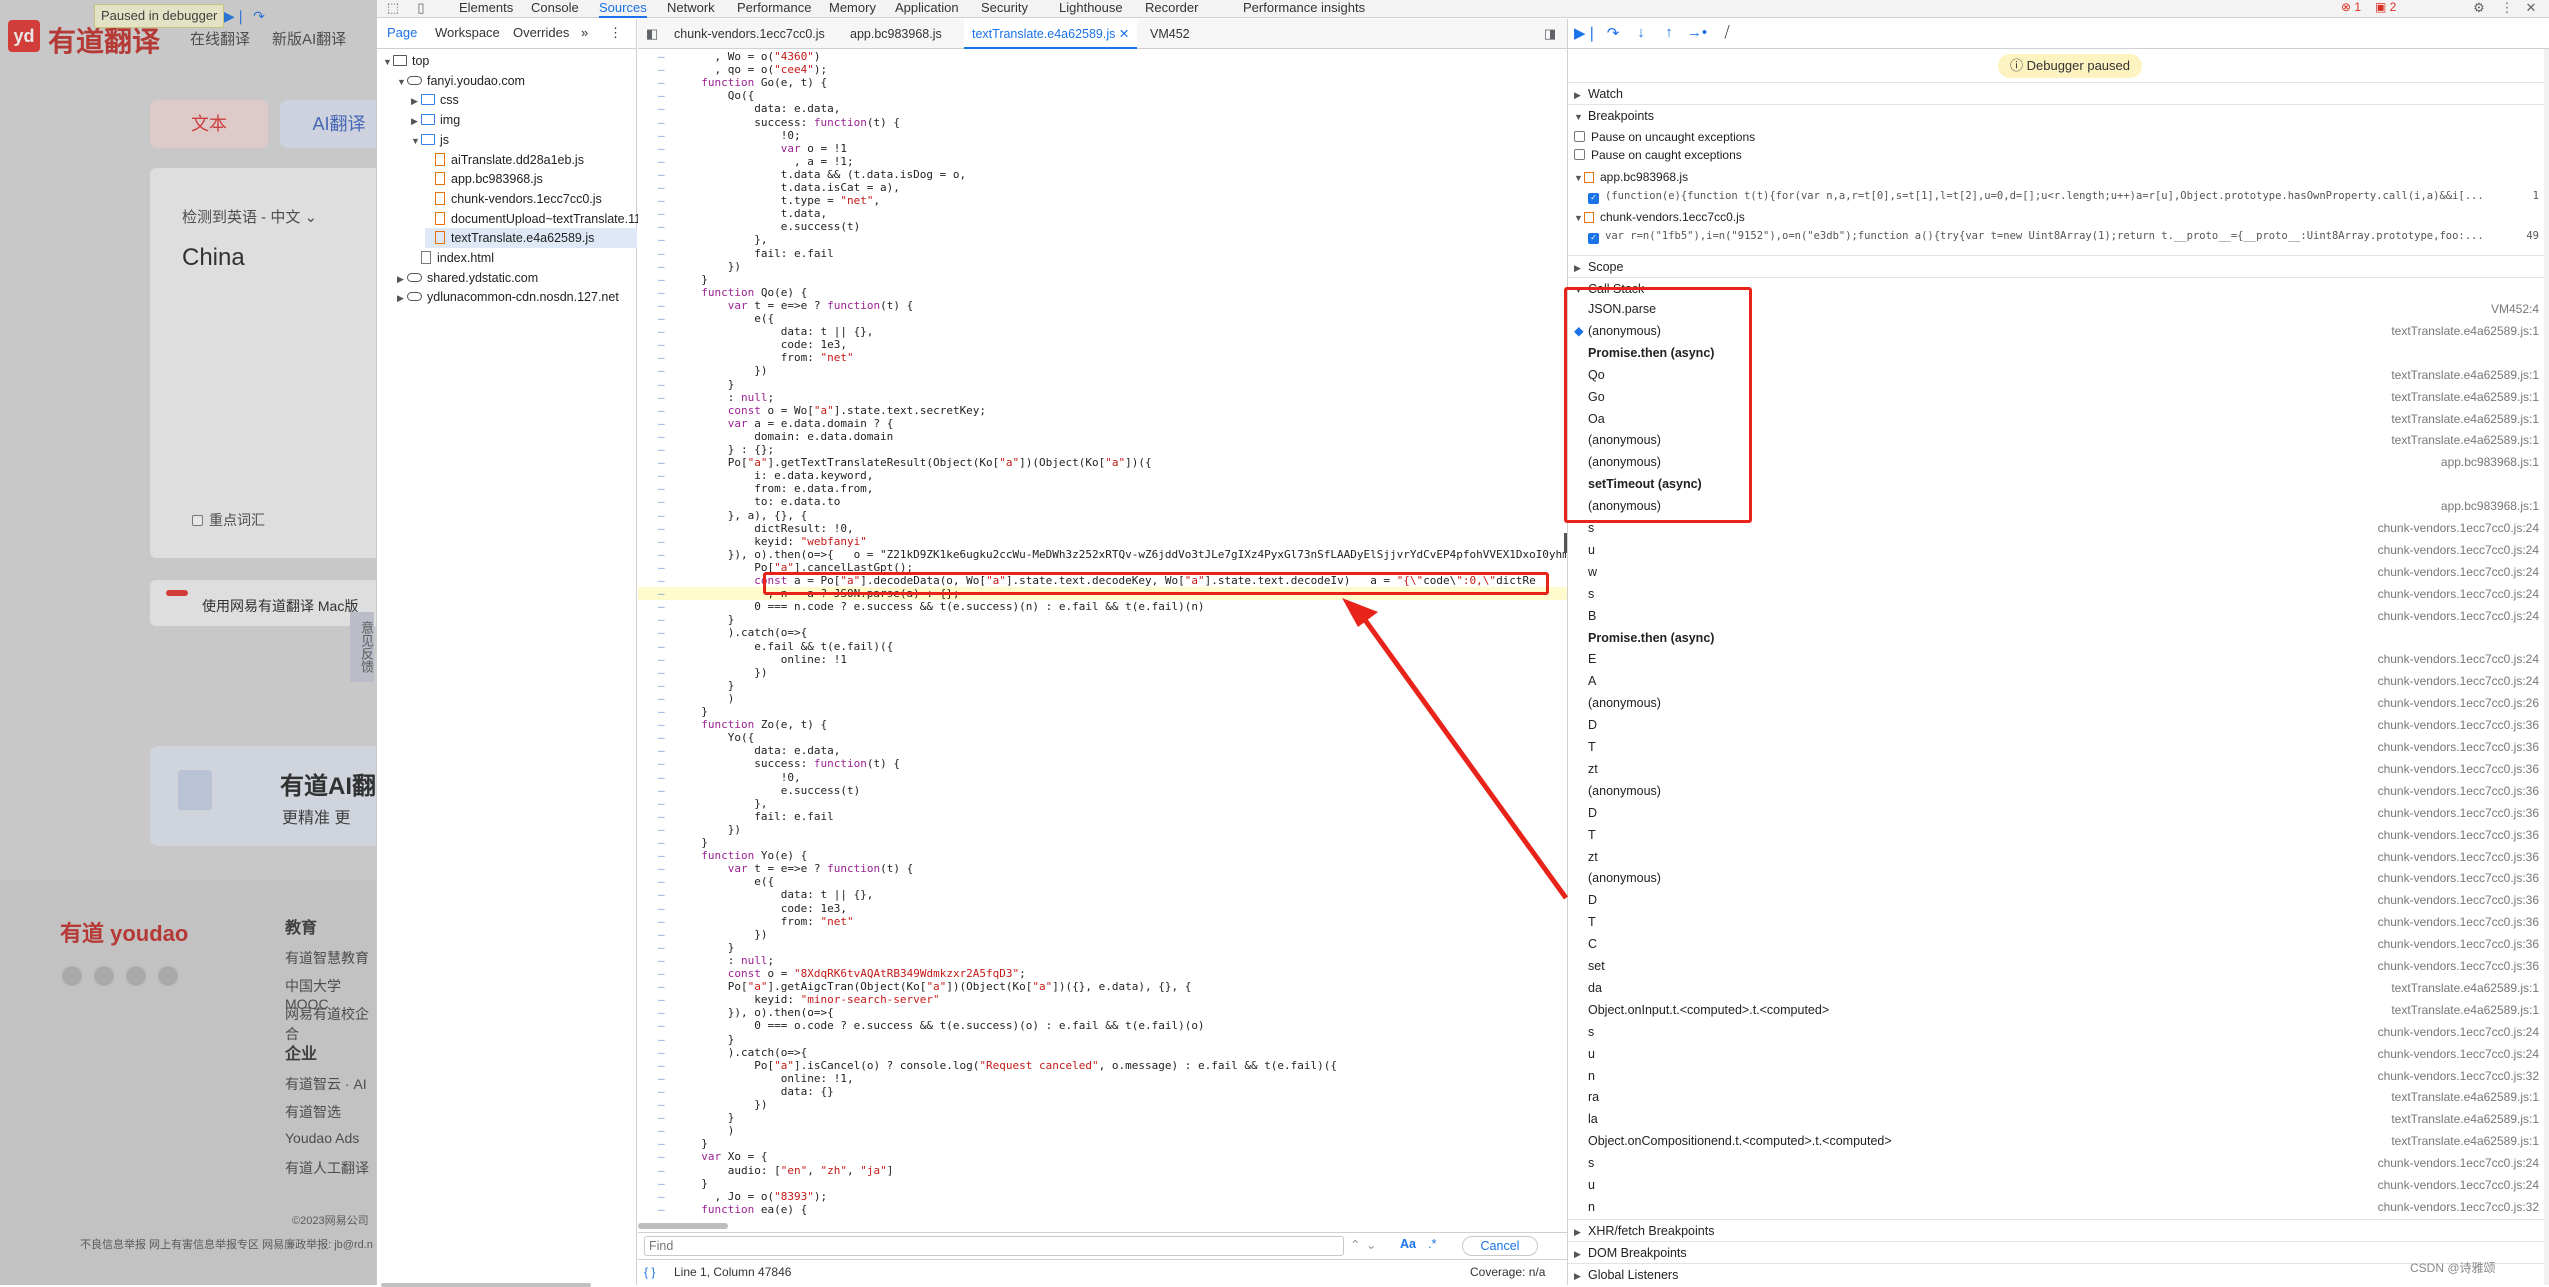  I want to click on breakpoint-checkbox: ✓, so click(1593, 238).